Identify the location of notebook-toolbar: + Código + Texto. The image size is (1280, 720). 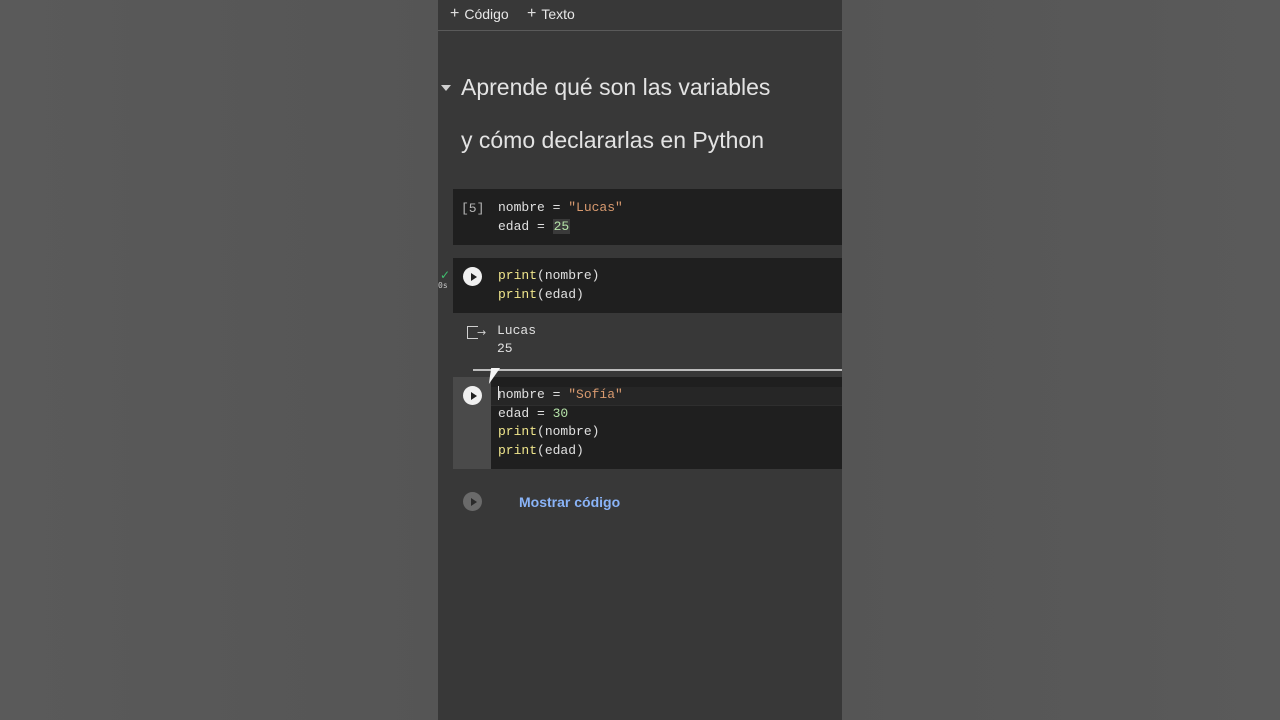
(640, 15).